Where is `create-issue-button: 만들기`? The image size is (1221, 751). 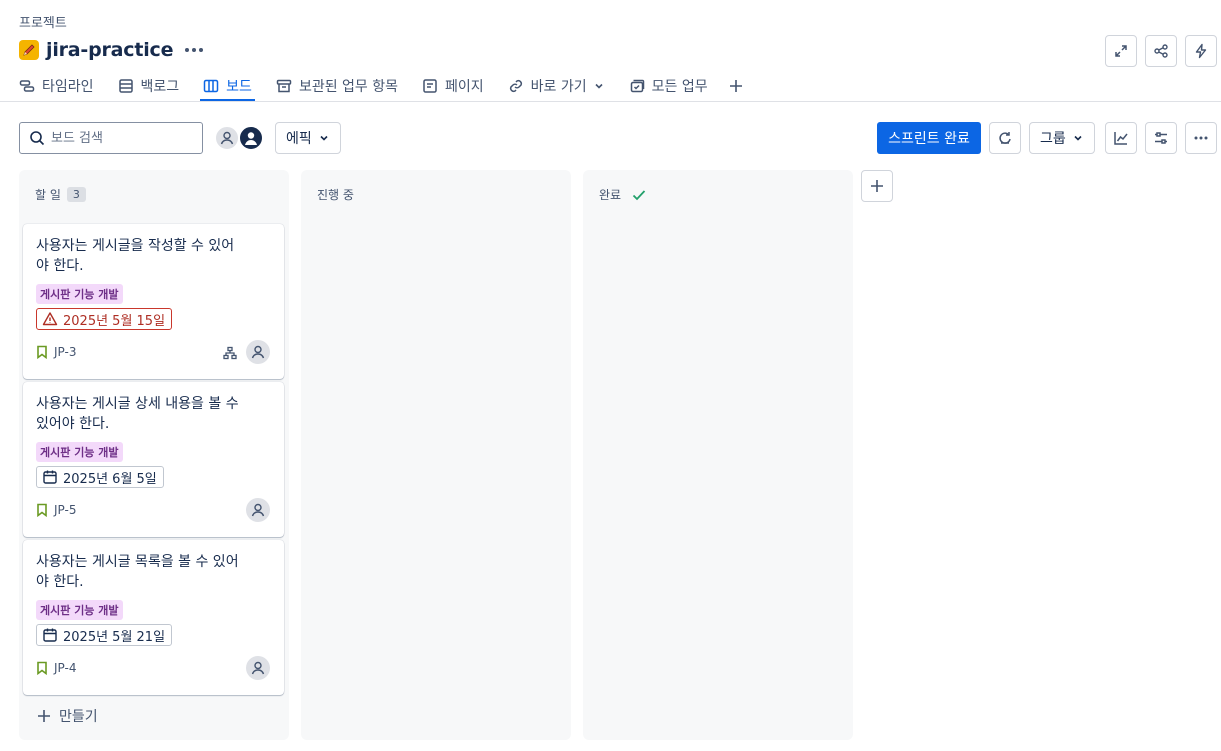 create-issue-button: 만들기 is located at coordinates (67, 716).